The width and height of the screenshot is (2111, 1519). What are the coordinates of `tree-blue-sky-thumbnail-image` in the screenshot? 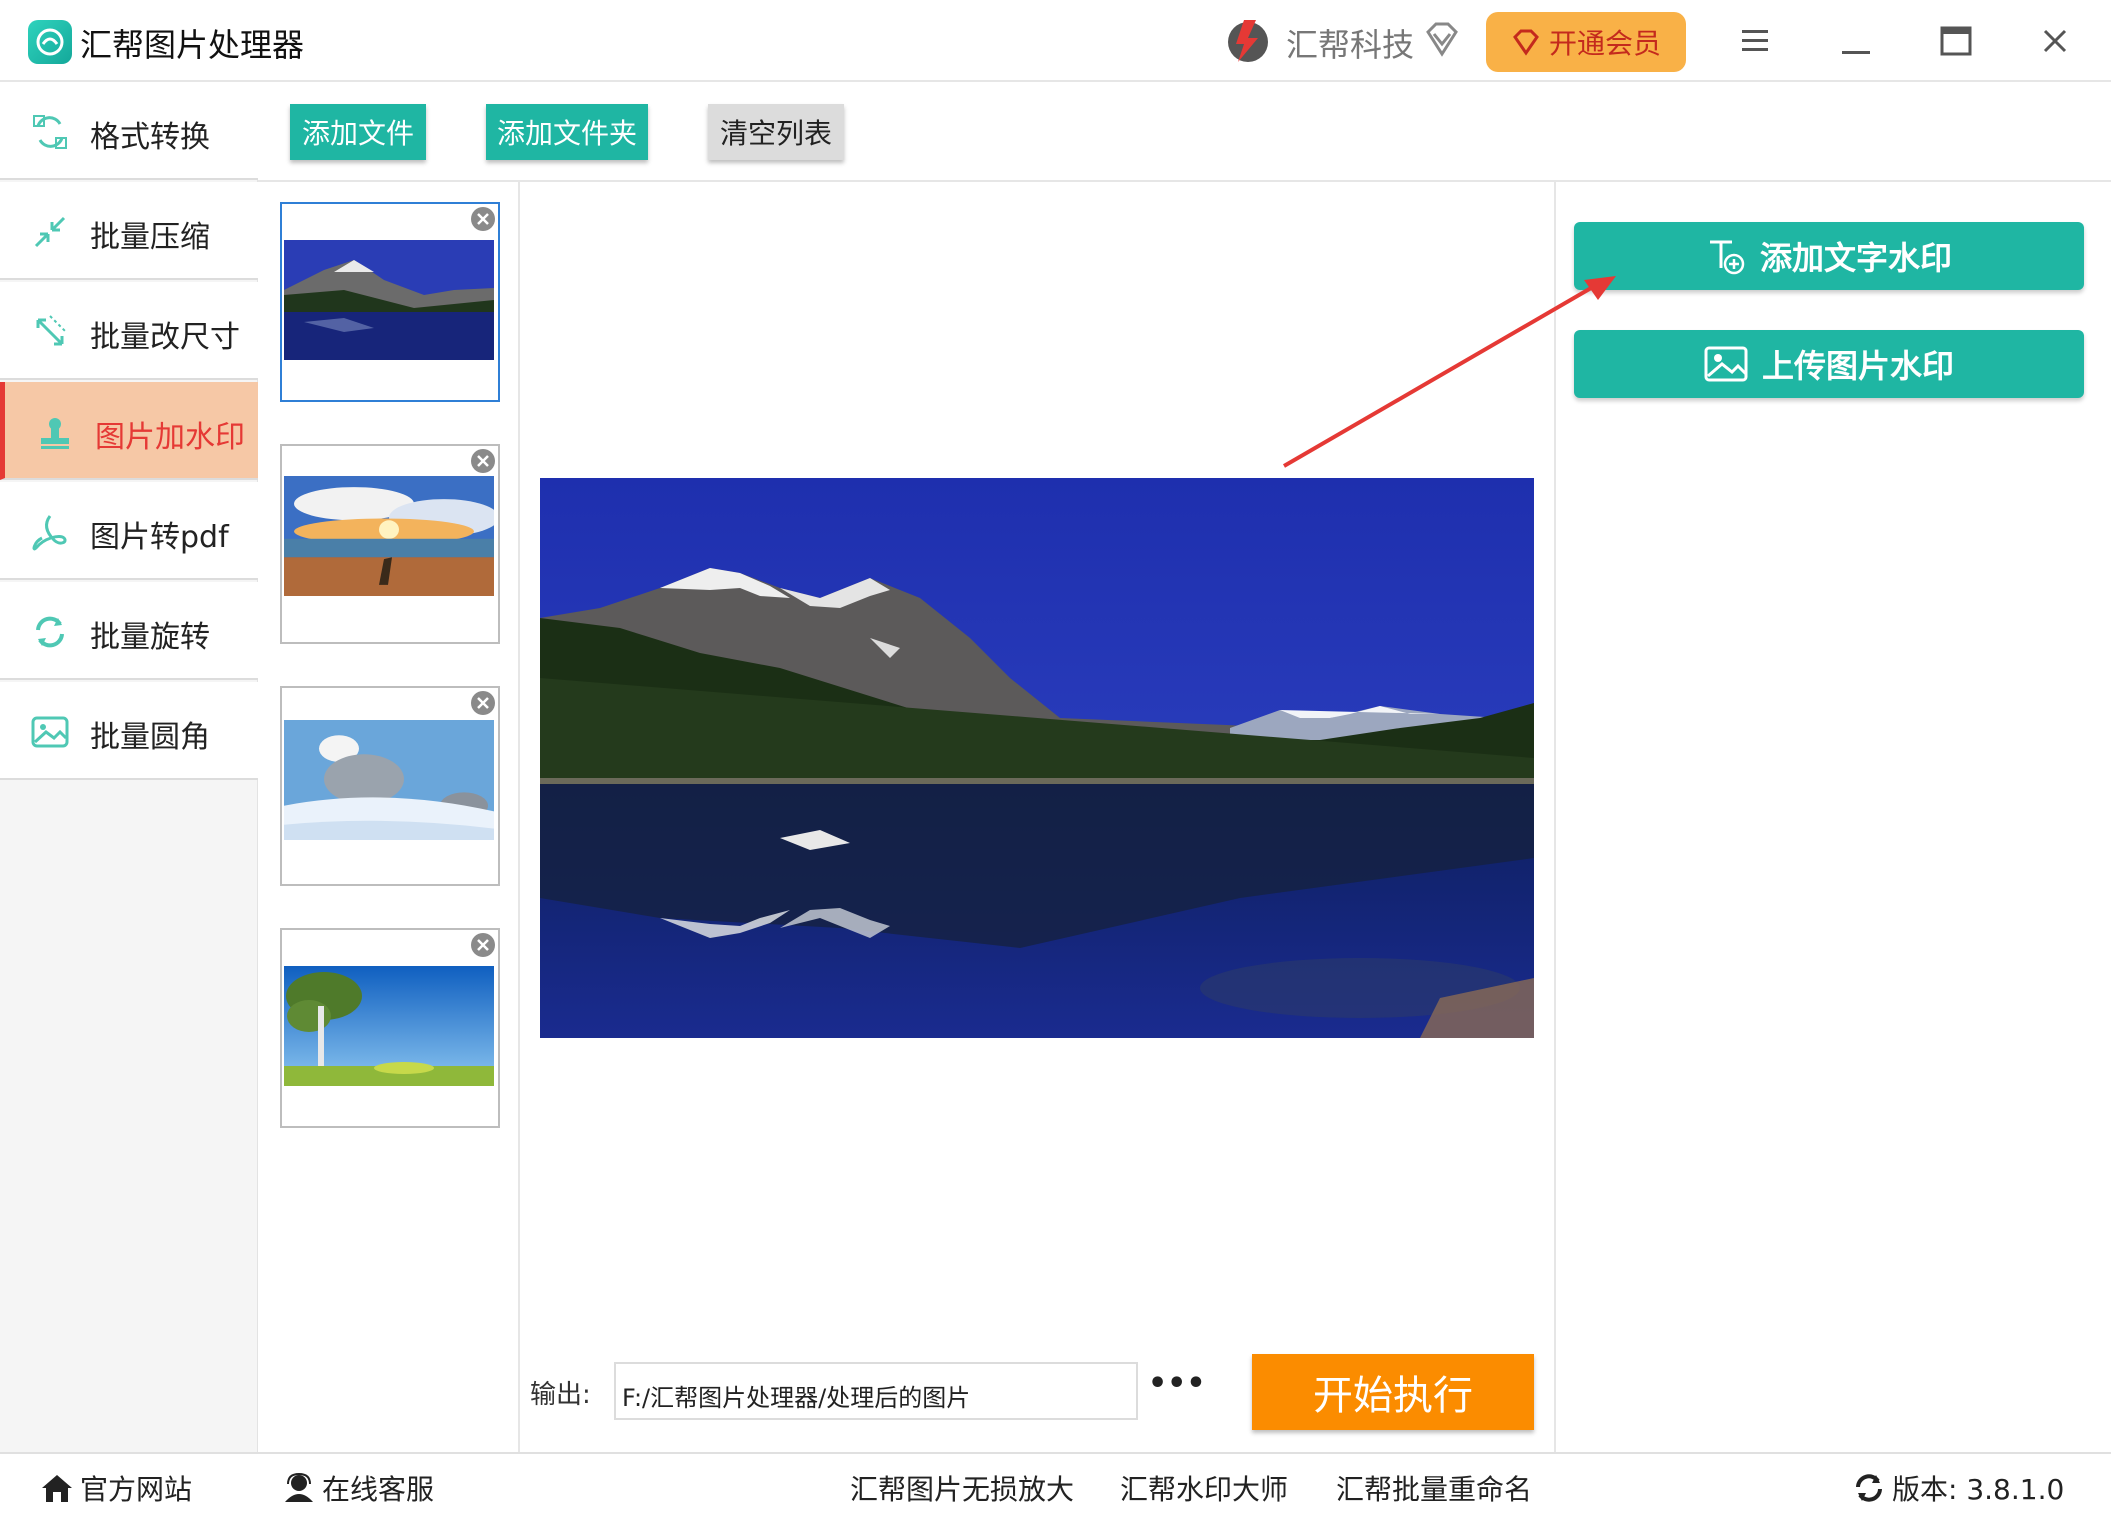 It's located at (389, 1026).